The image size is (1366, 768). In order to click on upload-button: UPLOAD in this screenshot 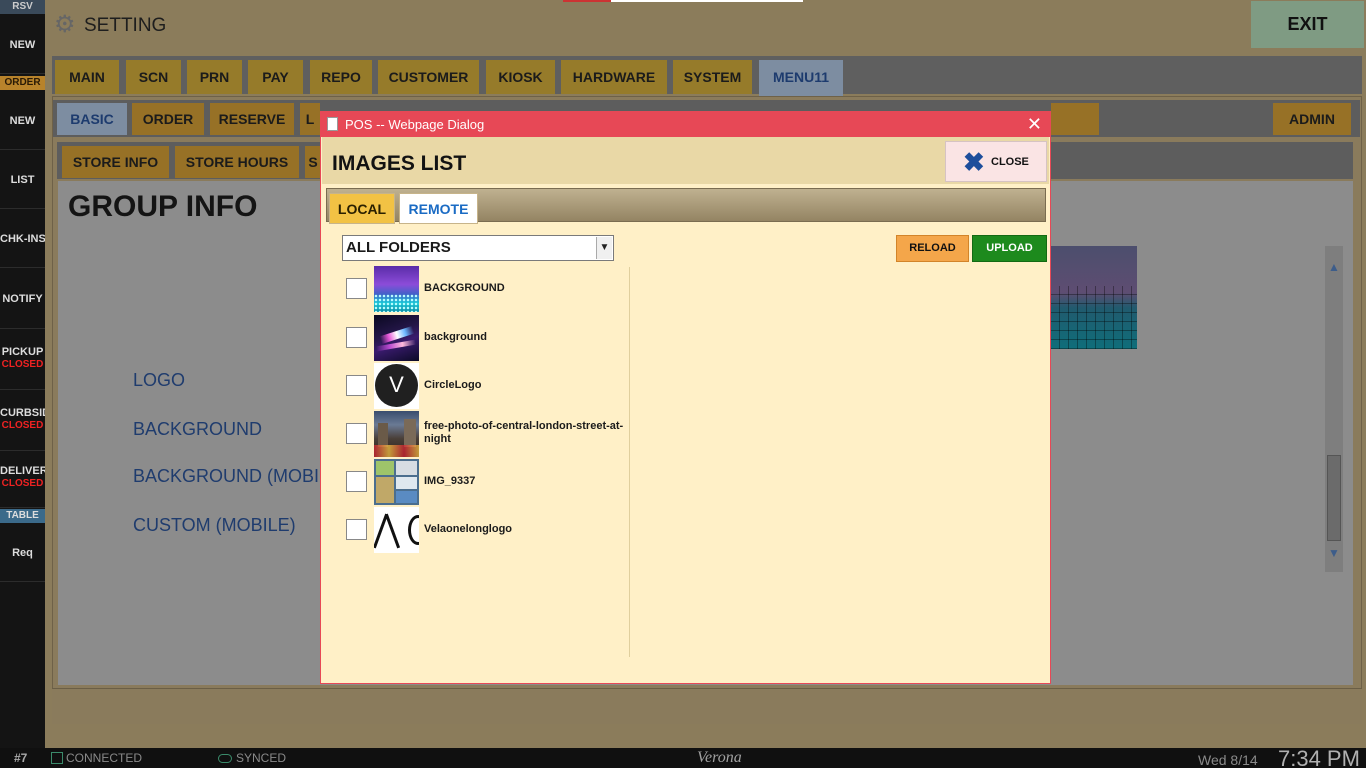, I will do `click(1009, 248)`.